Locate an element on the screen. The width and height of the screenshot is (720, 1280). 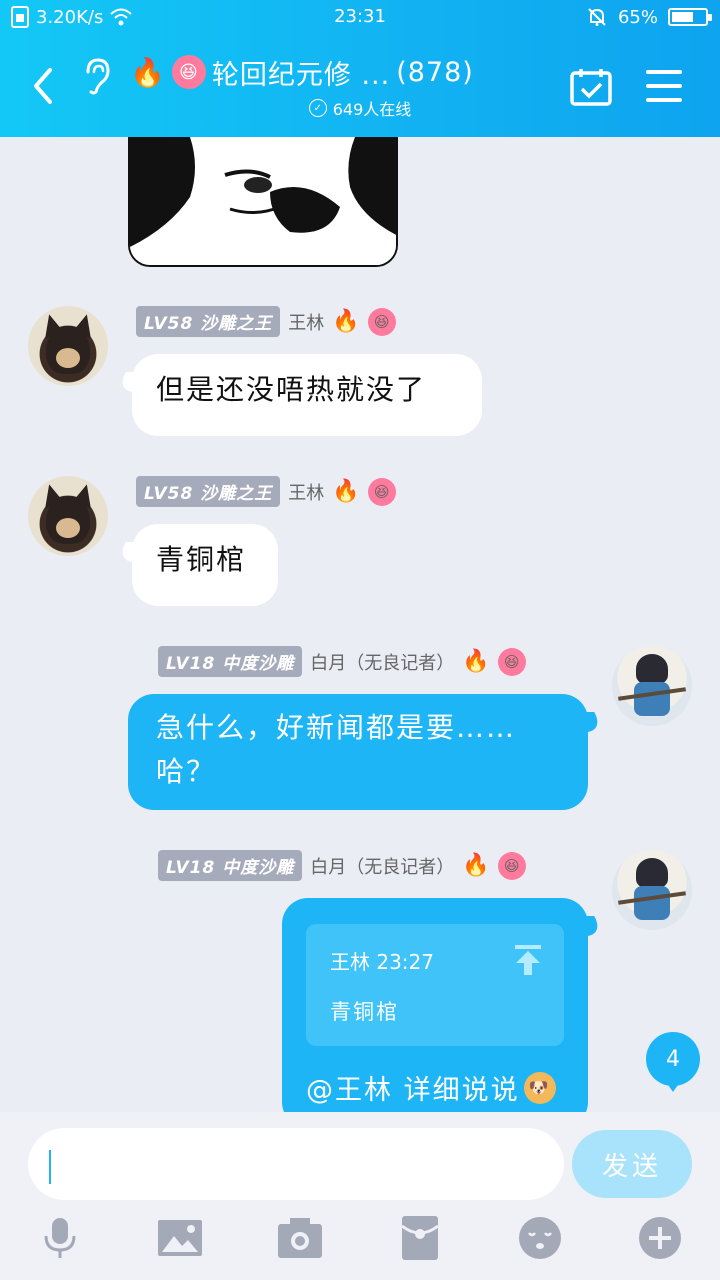
online-check-icon: ✓ is located at coordinates (317, 108).